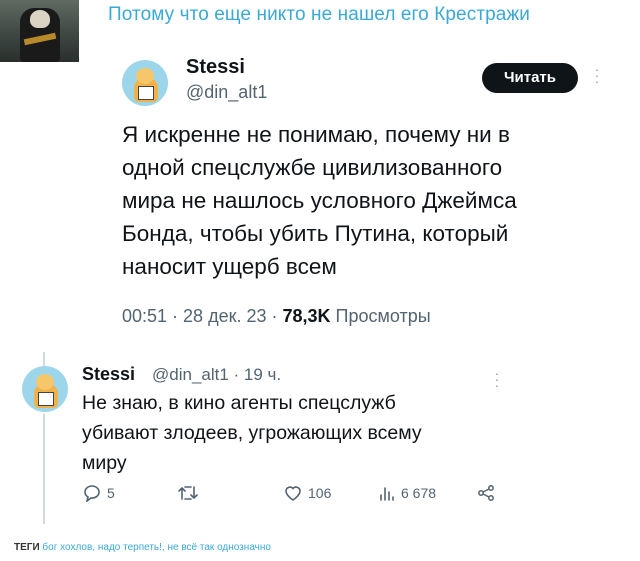 The image size is (640, 561). Describe the element at coordinates (380, 316) in the screenshot. I see `tweet-views-label: Просмотры` at that location.